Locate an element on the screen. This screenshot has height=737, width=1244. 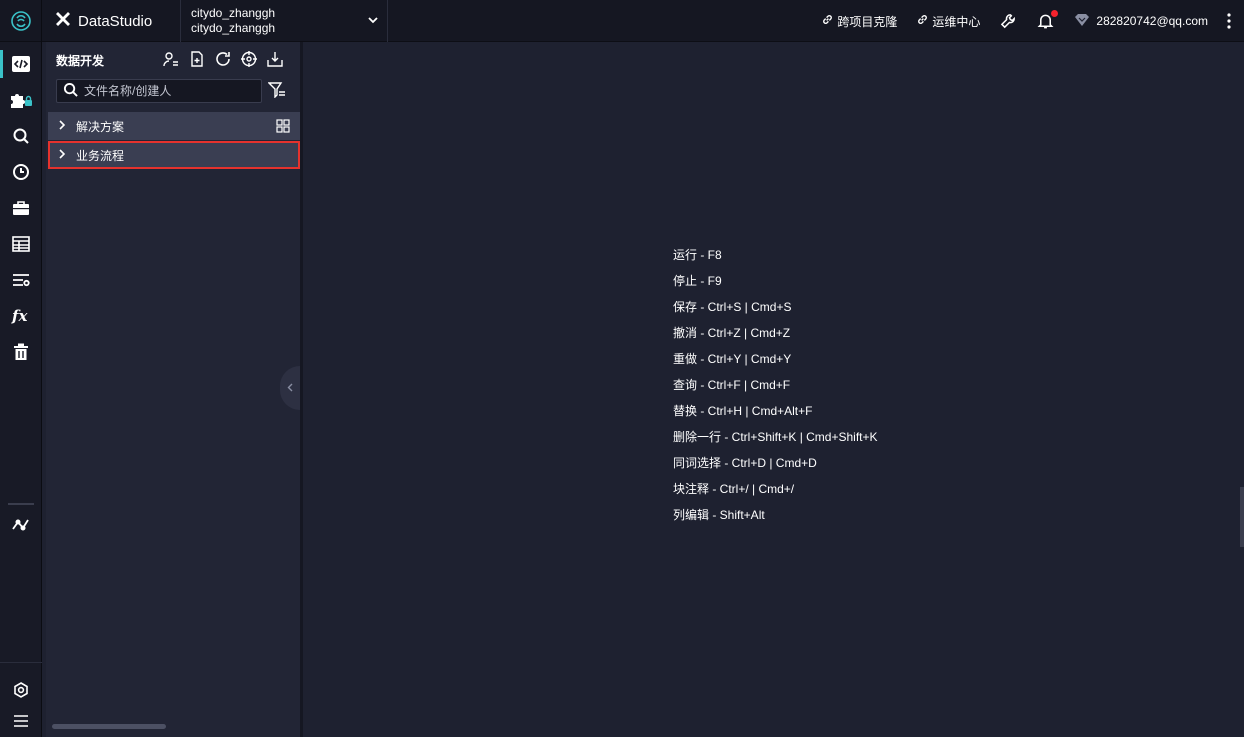
import-icon is located at coordinates (274, 58).